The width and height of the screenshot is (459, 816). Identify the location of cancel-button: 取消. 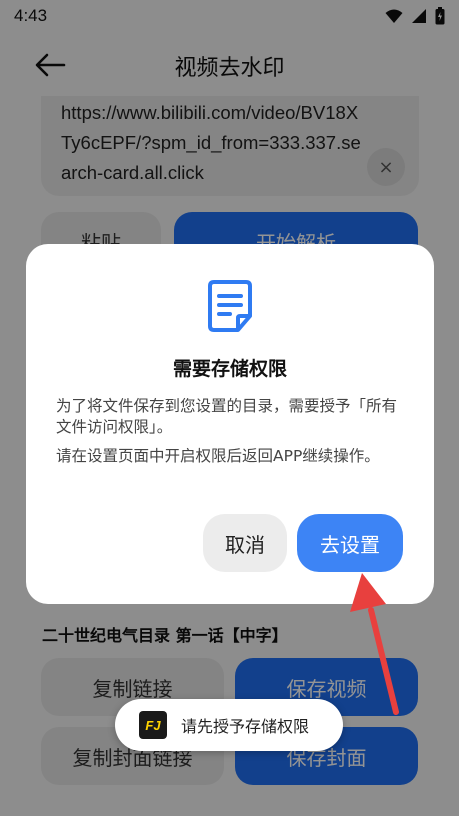
(245, 543).